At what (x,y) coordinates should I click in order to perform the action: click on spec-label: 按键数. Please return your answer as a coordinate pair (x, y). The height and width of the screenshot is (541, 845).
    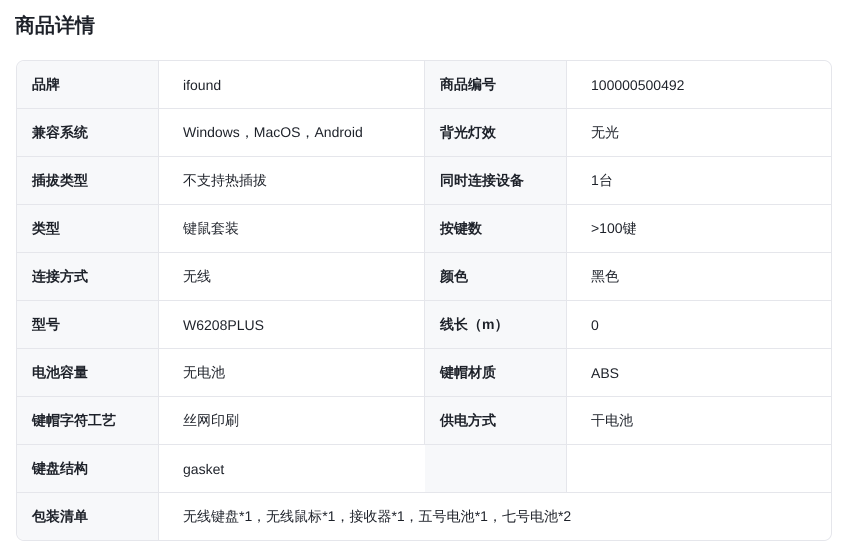
    Looking at the image, I should click on (496, 228).